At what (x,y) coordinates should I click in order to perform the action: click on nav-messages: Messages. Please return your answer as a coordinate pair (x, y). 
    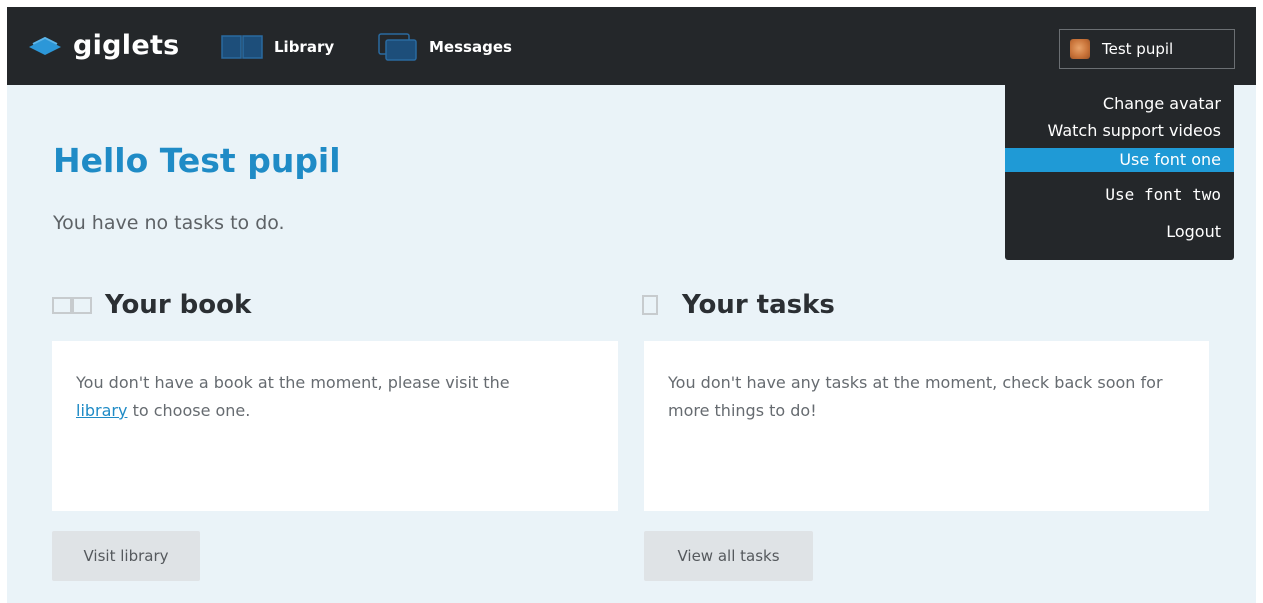
    Looking at the image, I should click on (444, 47).